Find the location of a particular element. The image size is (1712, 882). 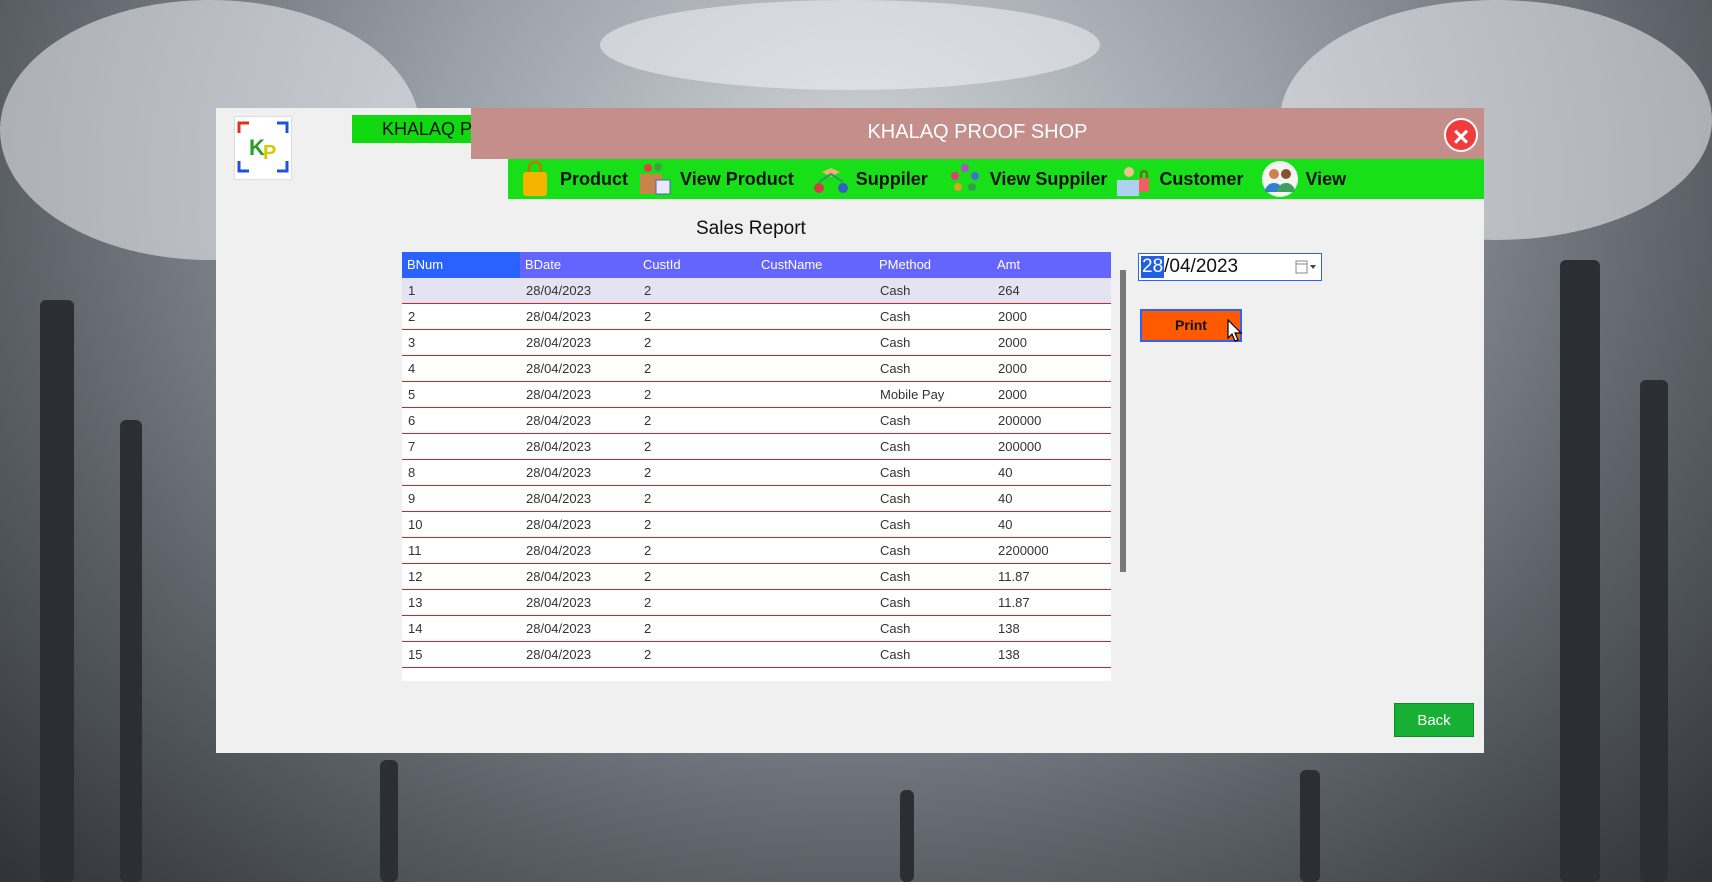

table-row: 13 28/04/2023 2 Cash 11.87 is located at coordinates (756, 603).